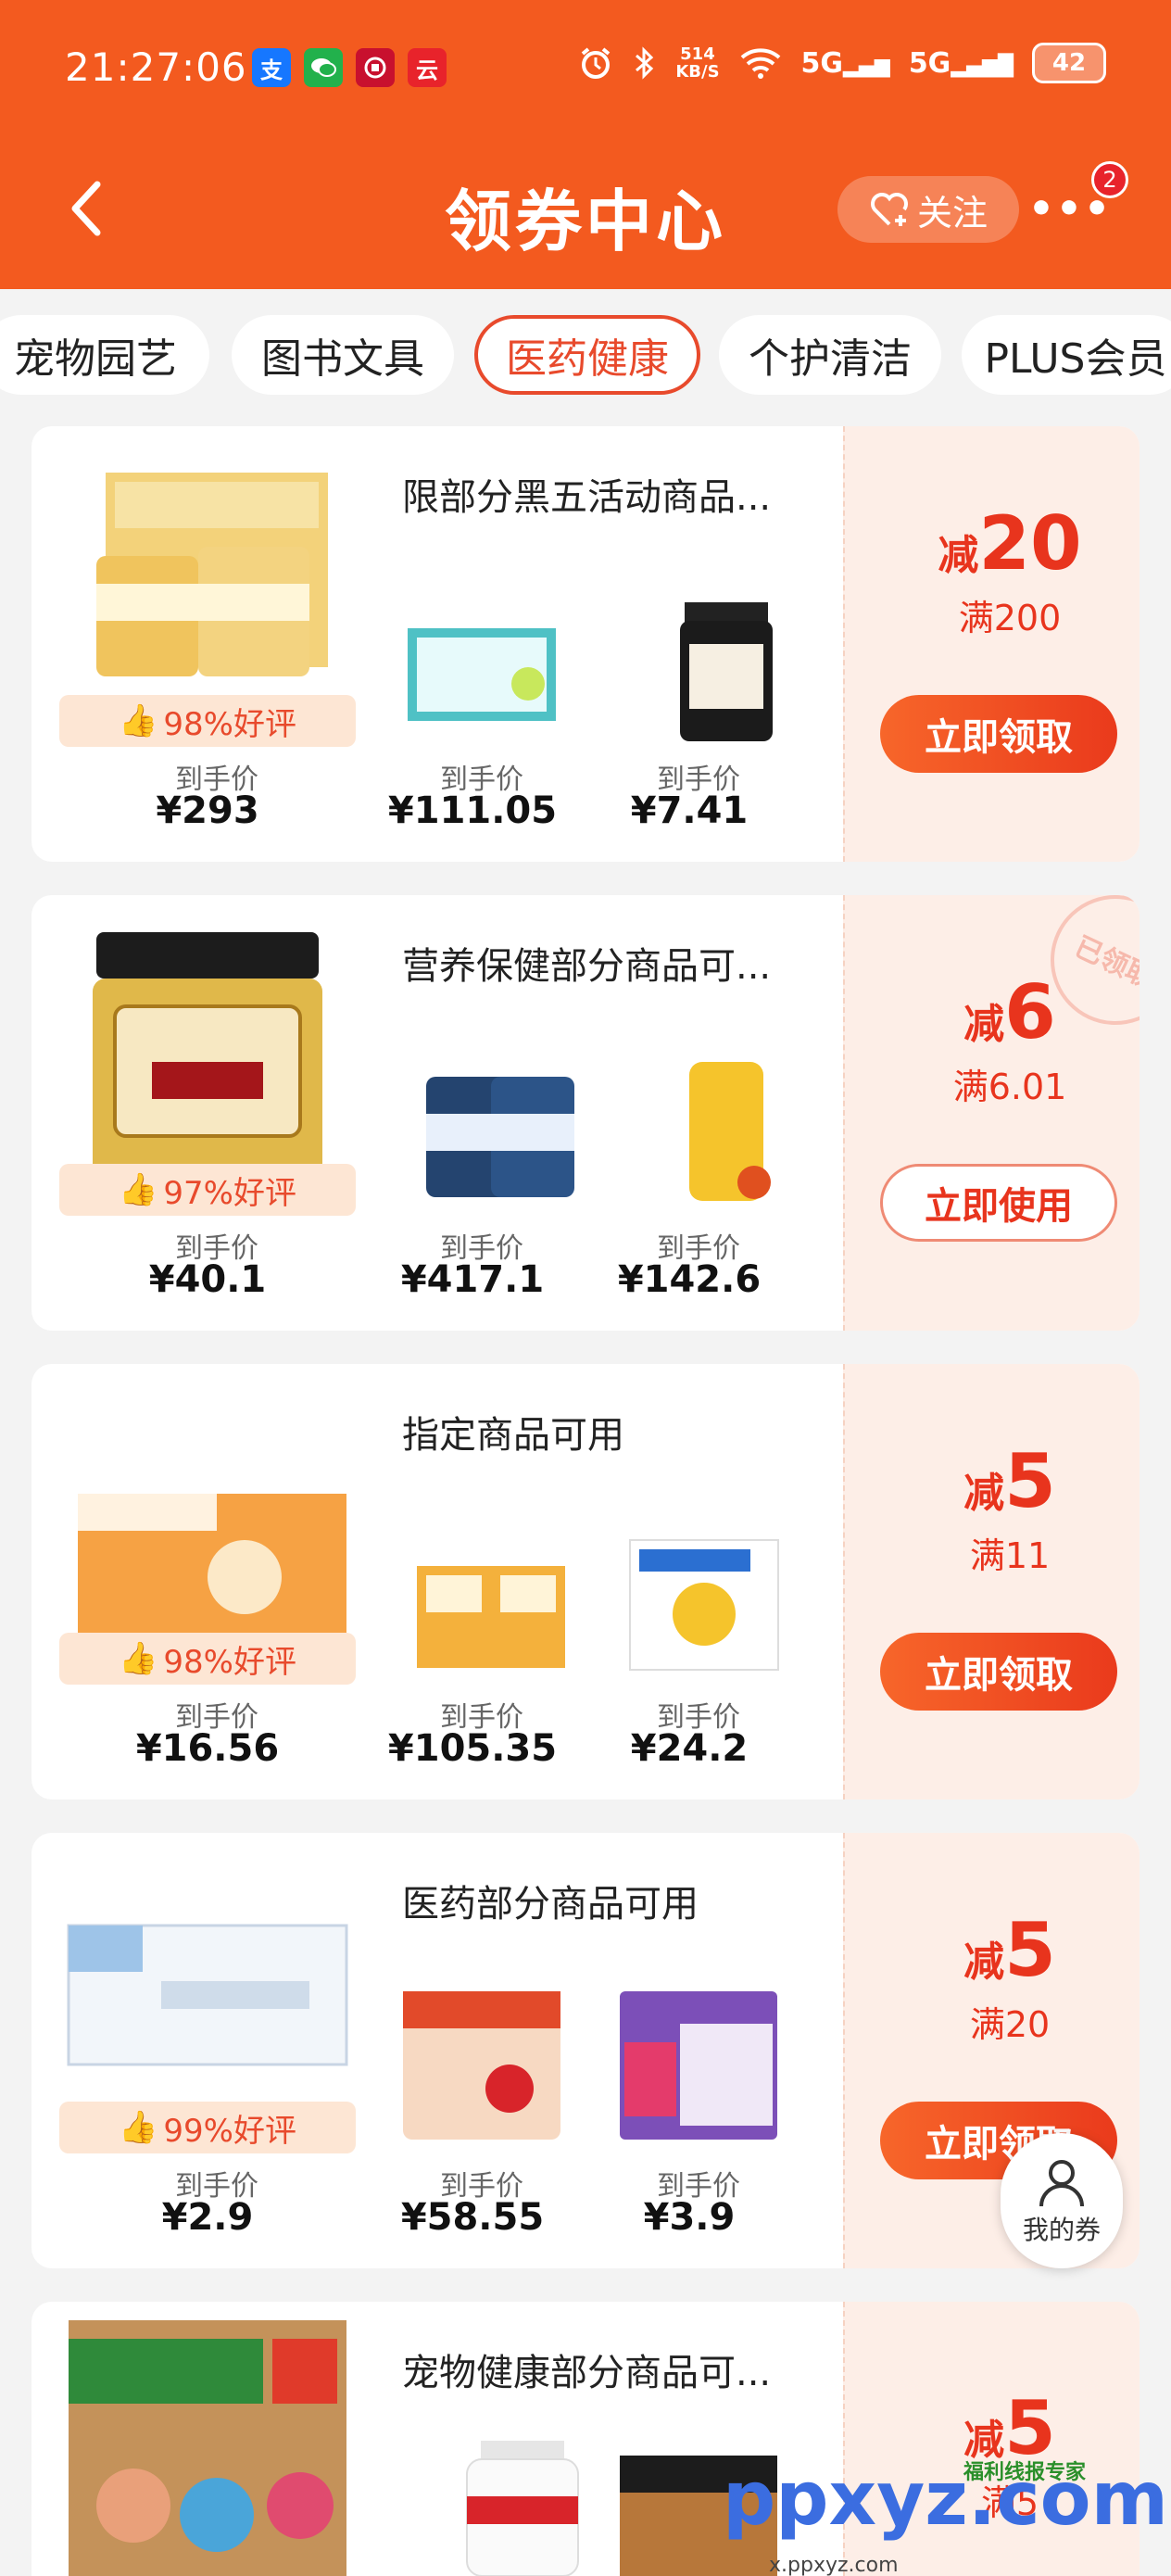 The width and height of the screenshot is (1171, 2576). I want to click on tab-pets-garden: 宠物园艺, so click(105, 355).